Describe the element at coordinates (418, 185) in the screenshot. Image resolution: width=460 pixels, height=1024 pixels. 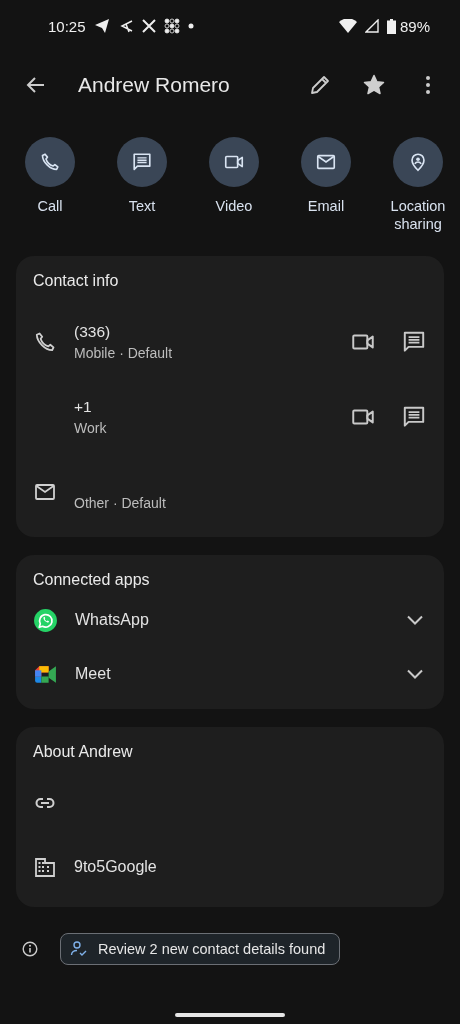
I see `quick-action-button: Location sharing` at that location.